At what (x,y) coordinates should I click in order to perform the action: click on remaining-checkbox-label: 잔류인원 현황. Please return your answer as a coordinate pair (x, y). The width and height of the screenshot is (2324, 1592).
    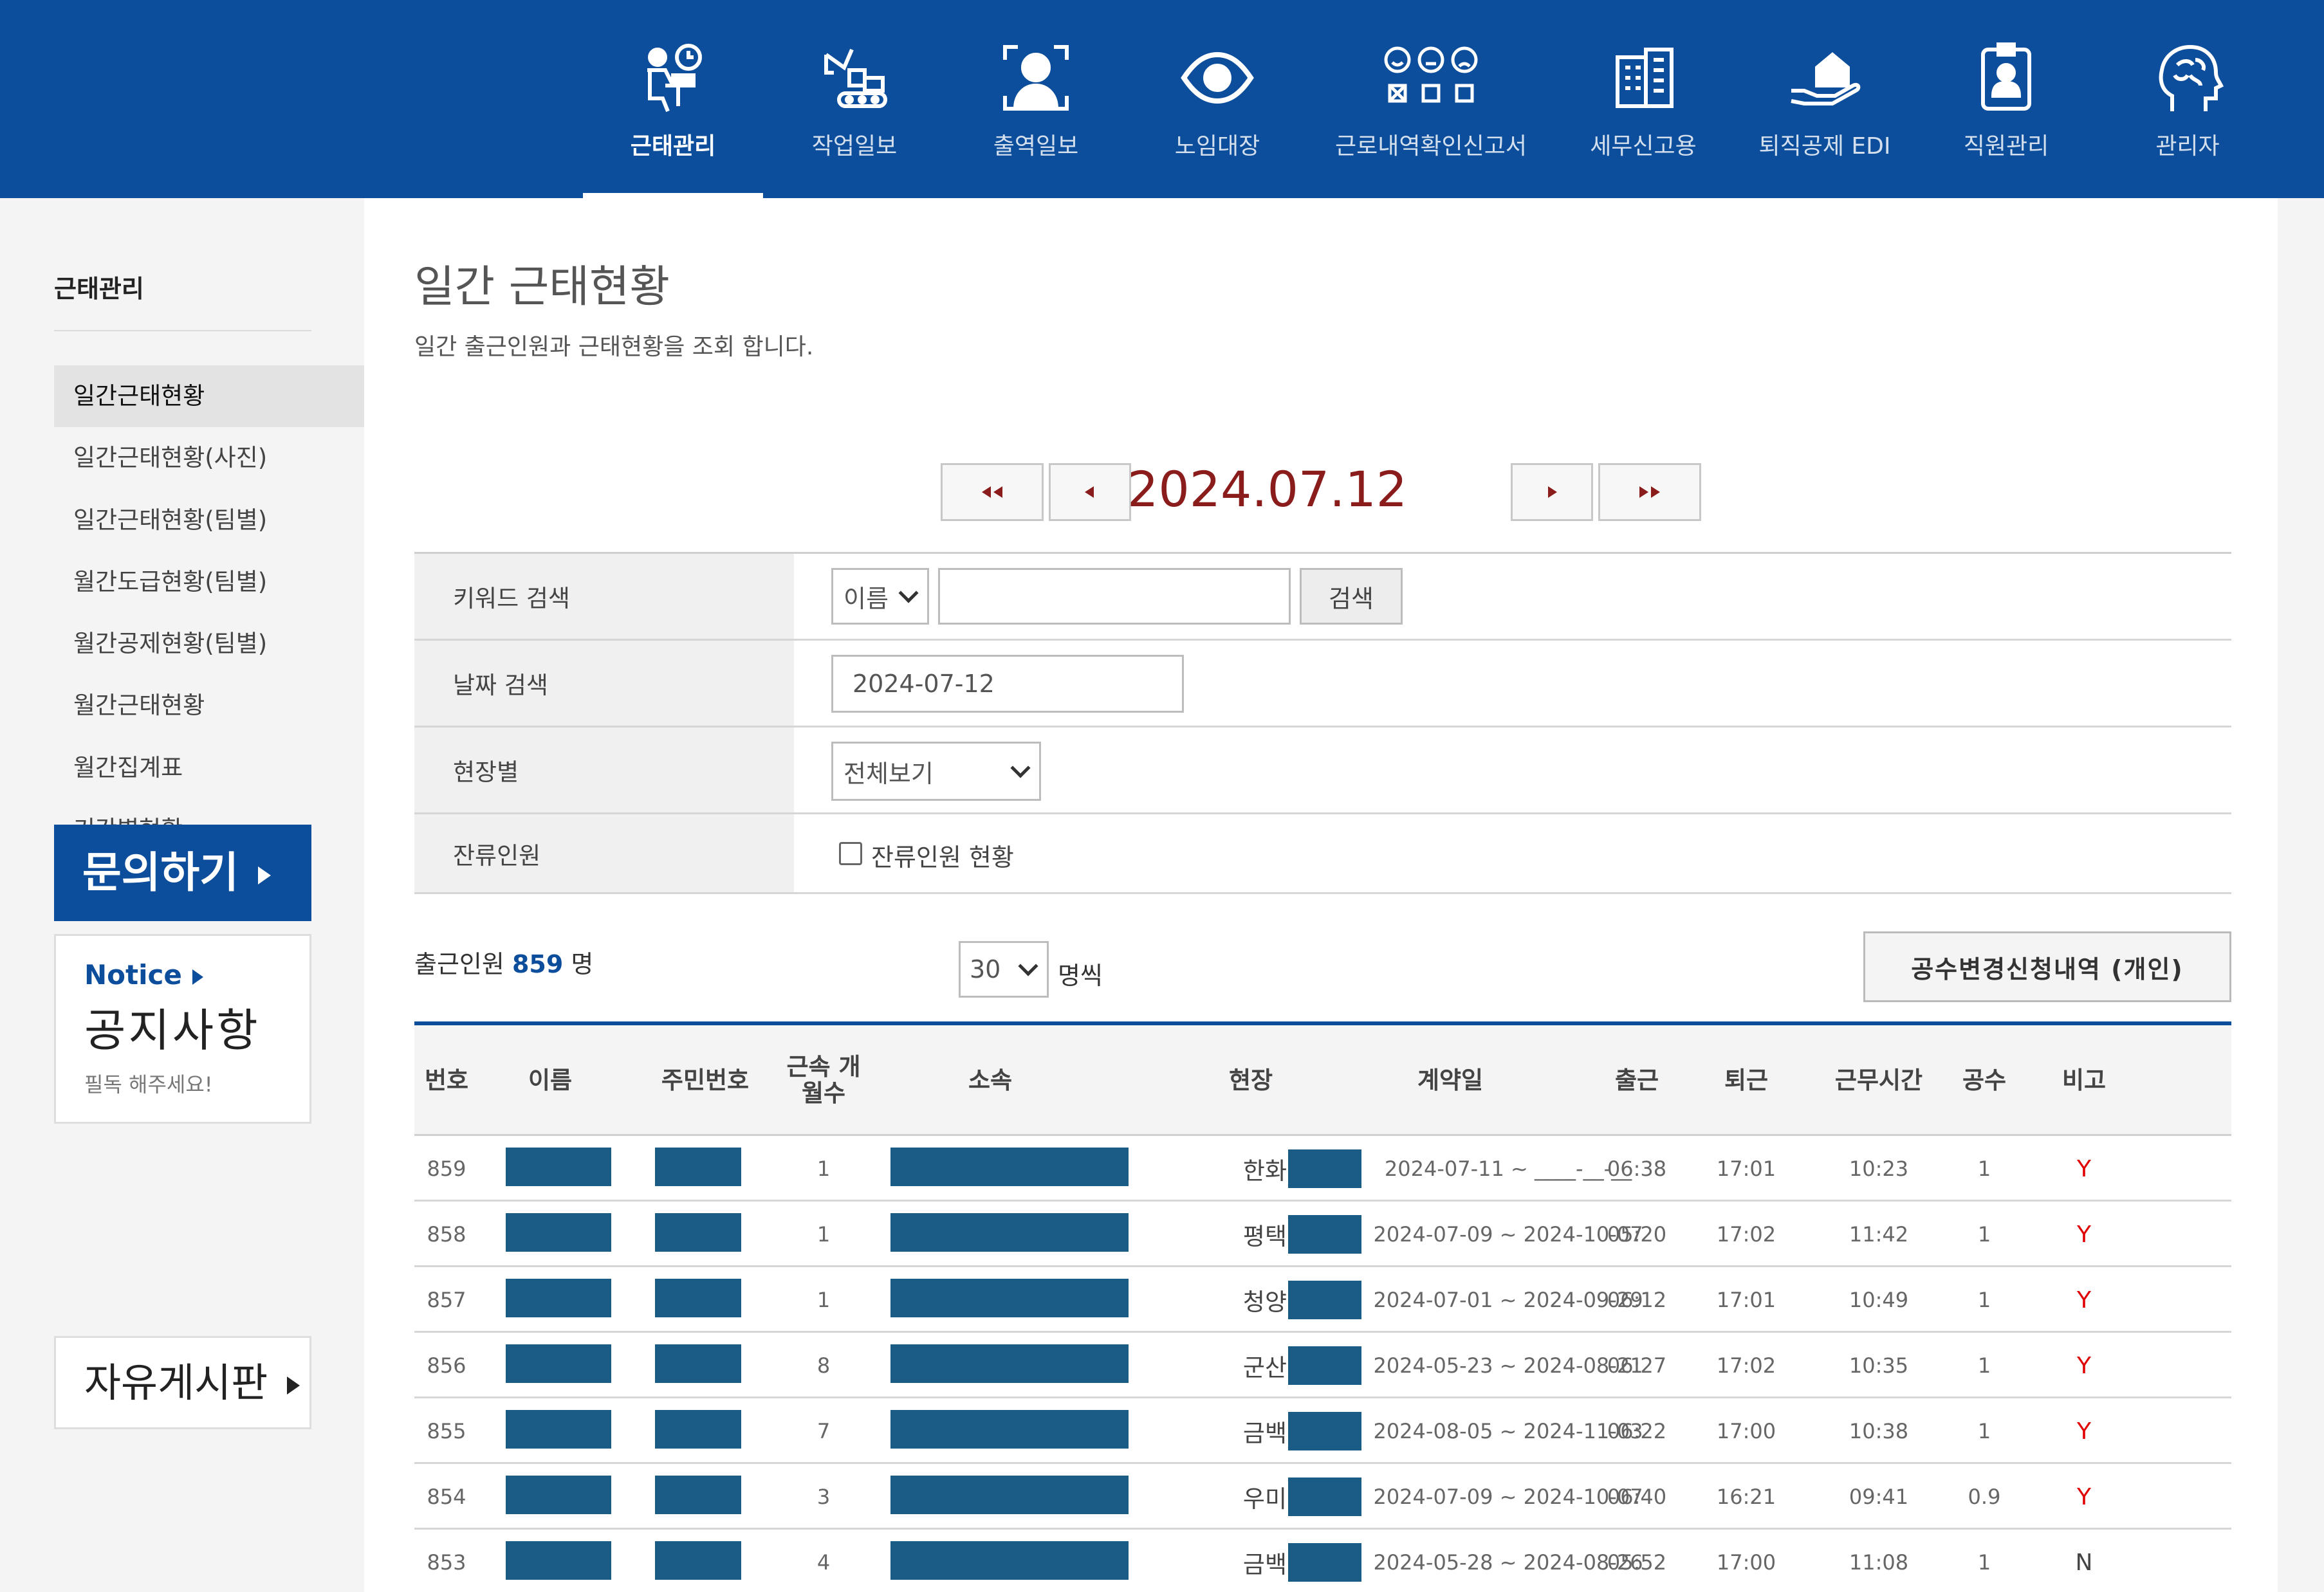
    Looking at the image, I should click on (942, 857).